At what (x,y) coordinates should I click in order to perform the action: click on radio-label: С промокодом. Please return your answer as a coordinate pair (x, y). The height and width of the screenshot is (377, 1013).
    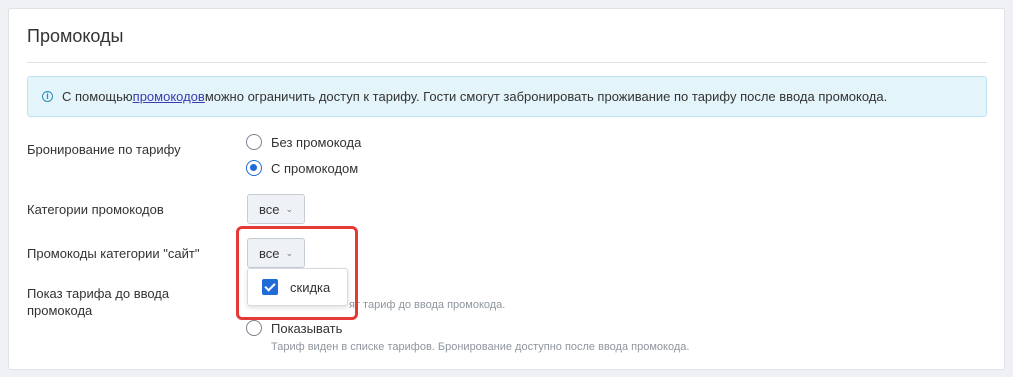
    Looking at the image, I should click on (315, 168).